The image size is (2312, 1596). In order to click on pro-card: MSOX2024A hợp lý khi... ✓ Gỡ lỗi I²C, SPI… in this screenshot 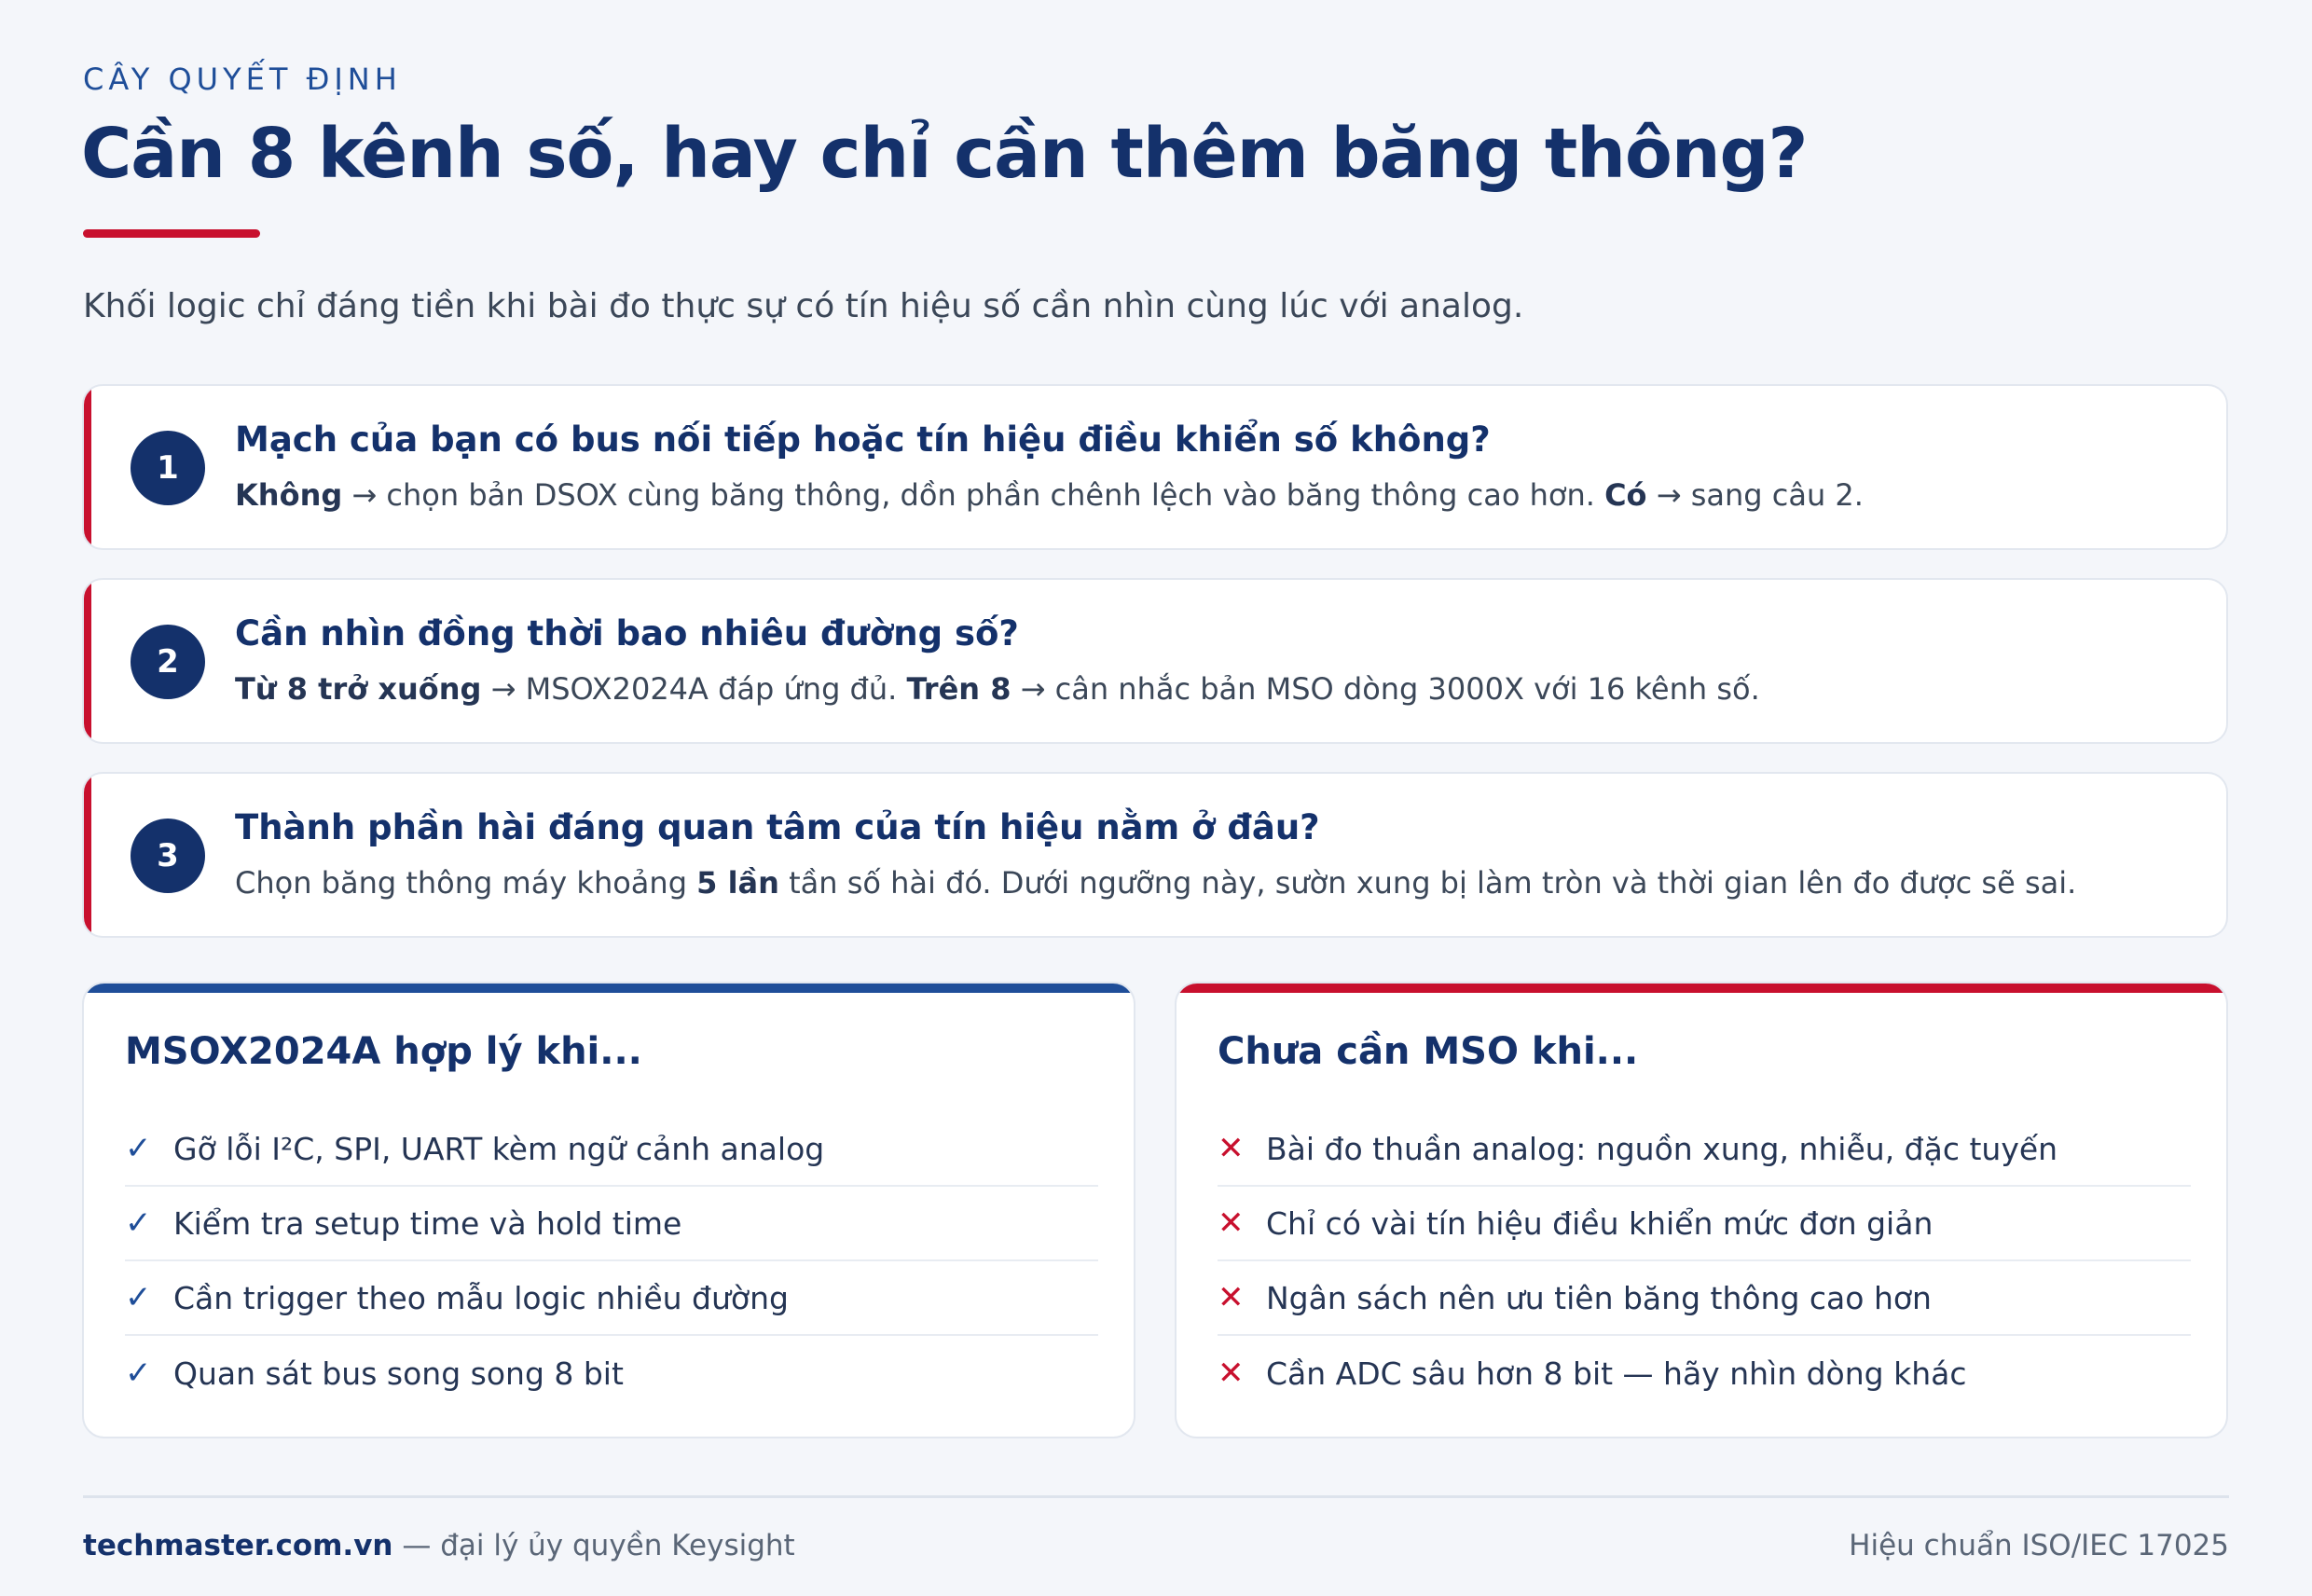, I will do `click(608, 1210)`.